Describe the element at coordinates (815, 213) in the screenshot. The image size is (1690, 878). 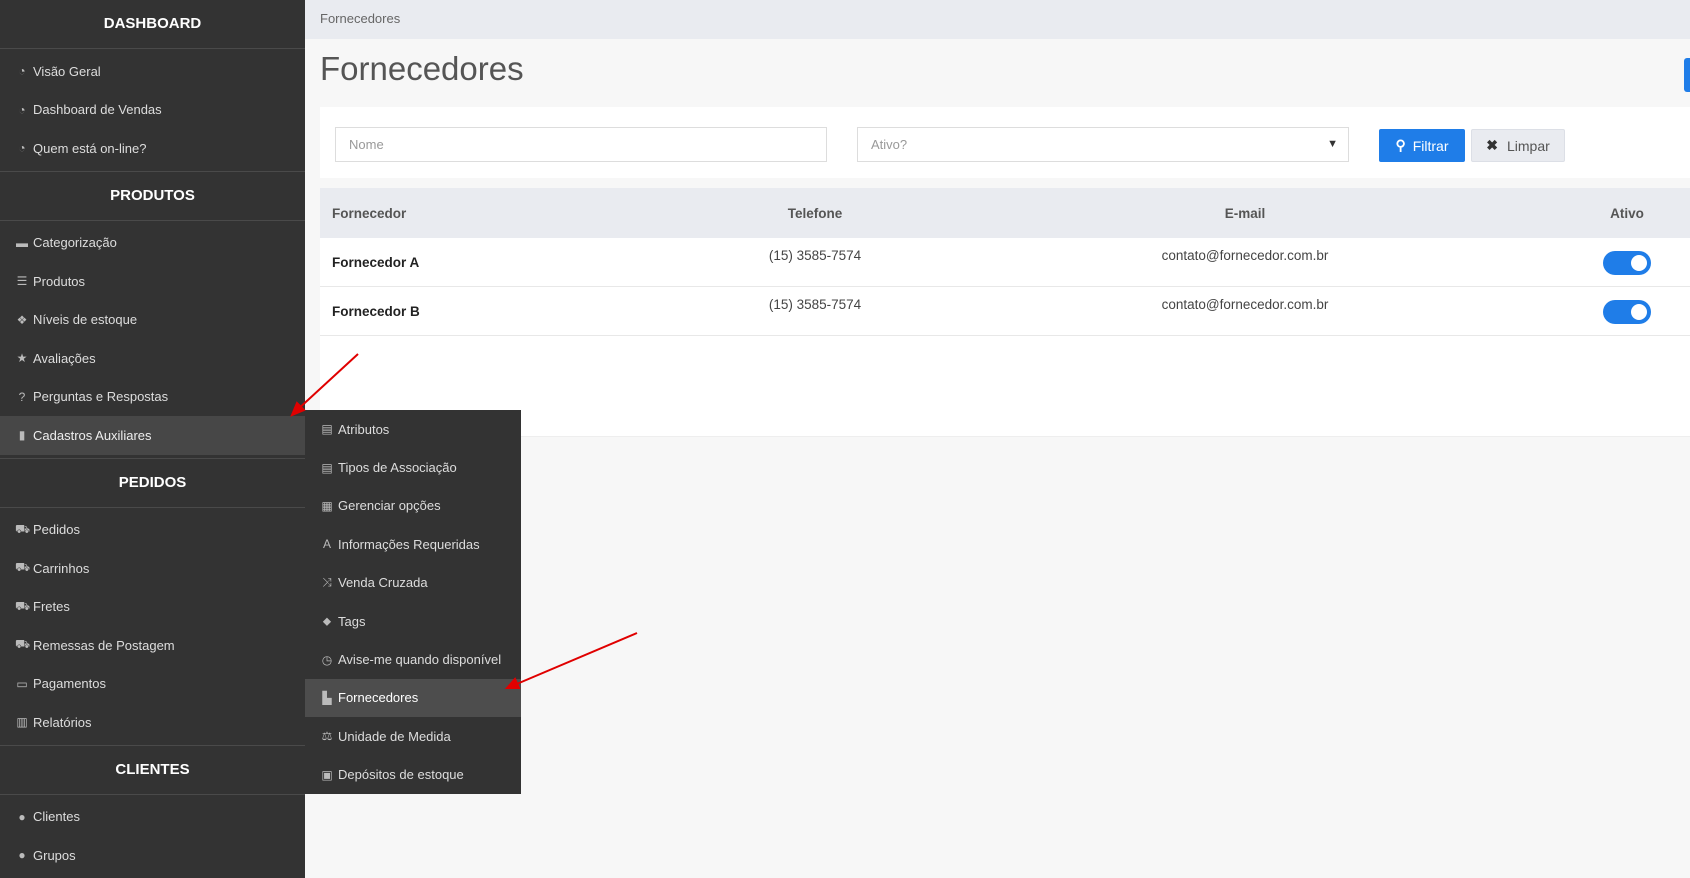
I see `header-telefone: Telefone` at that location.